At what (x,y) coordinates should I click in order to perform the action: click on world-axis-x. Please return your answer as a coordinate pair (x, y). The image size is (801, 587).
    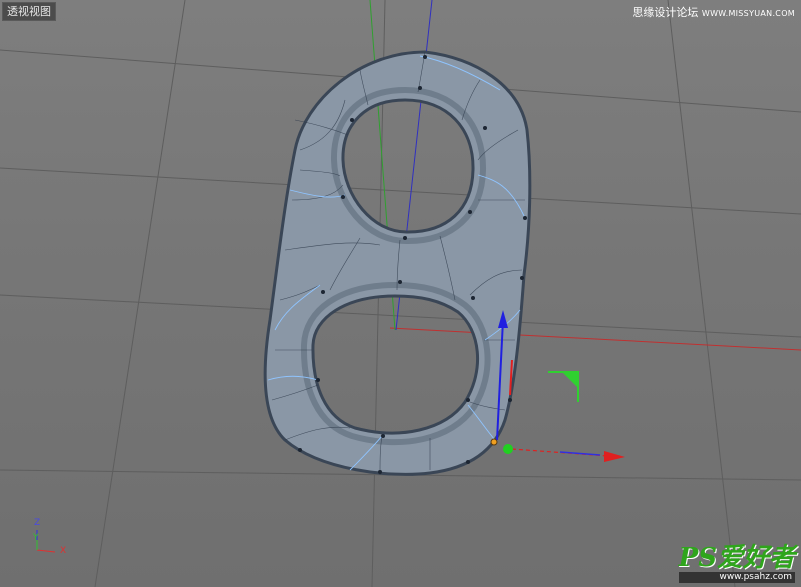
    Looking at the image, I should click on (595, 339).